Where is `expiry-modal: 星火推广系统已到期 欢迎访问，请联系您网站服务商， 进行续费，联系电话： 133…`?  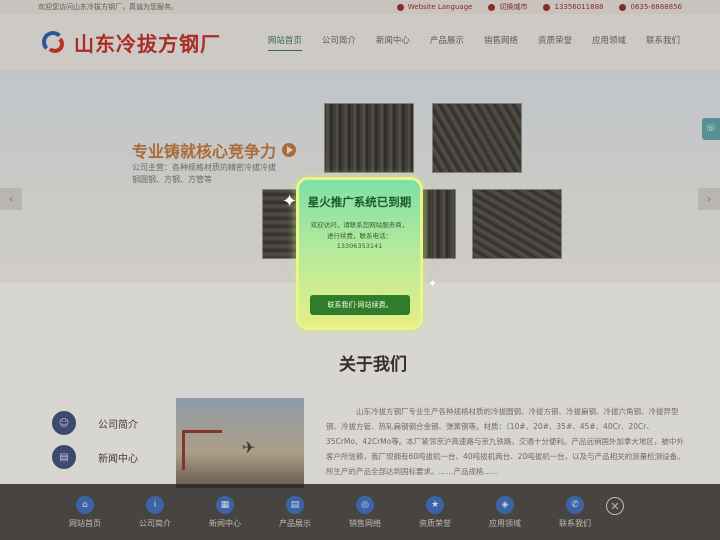
expiry-modal: 星火推广系统已到期 欢迎访问，请联系您网站服务商， 进行续费，联系电话： 133… is located at coordinates (359, 253).